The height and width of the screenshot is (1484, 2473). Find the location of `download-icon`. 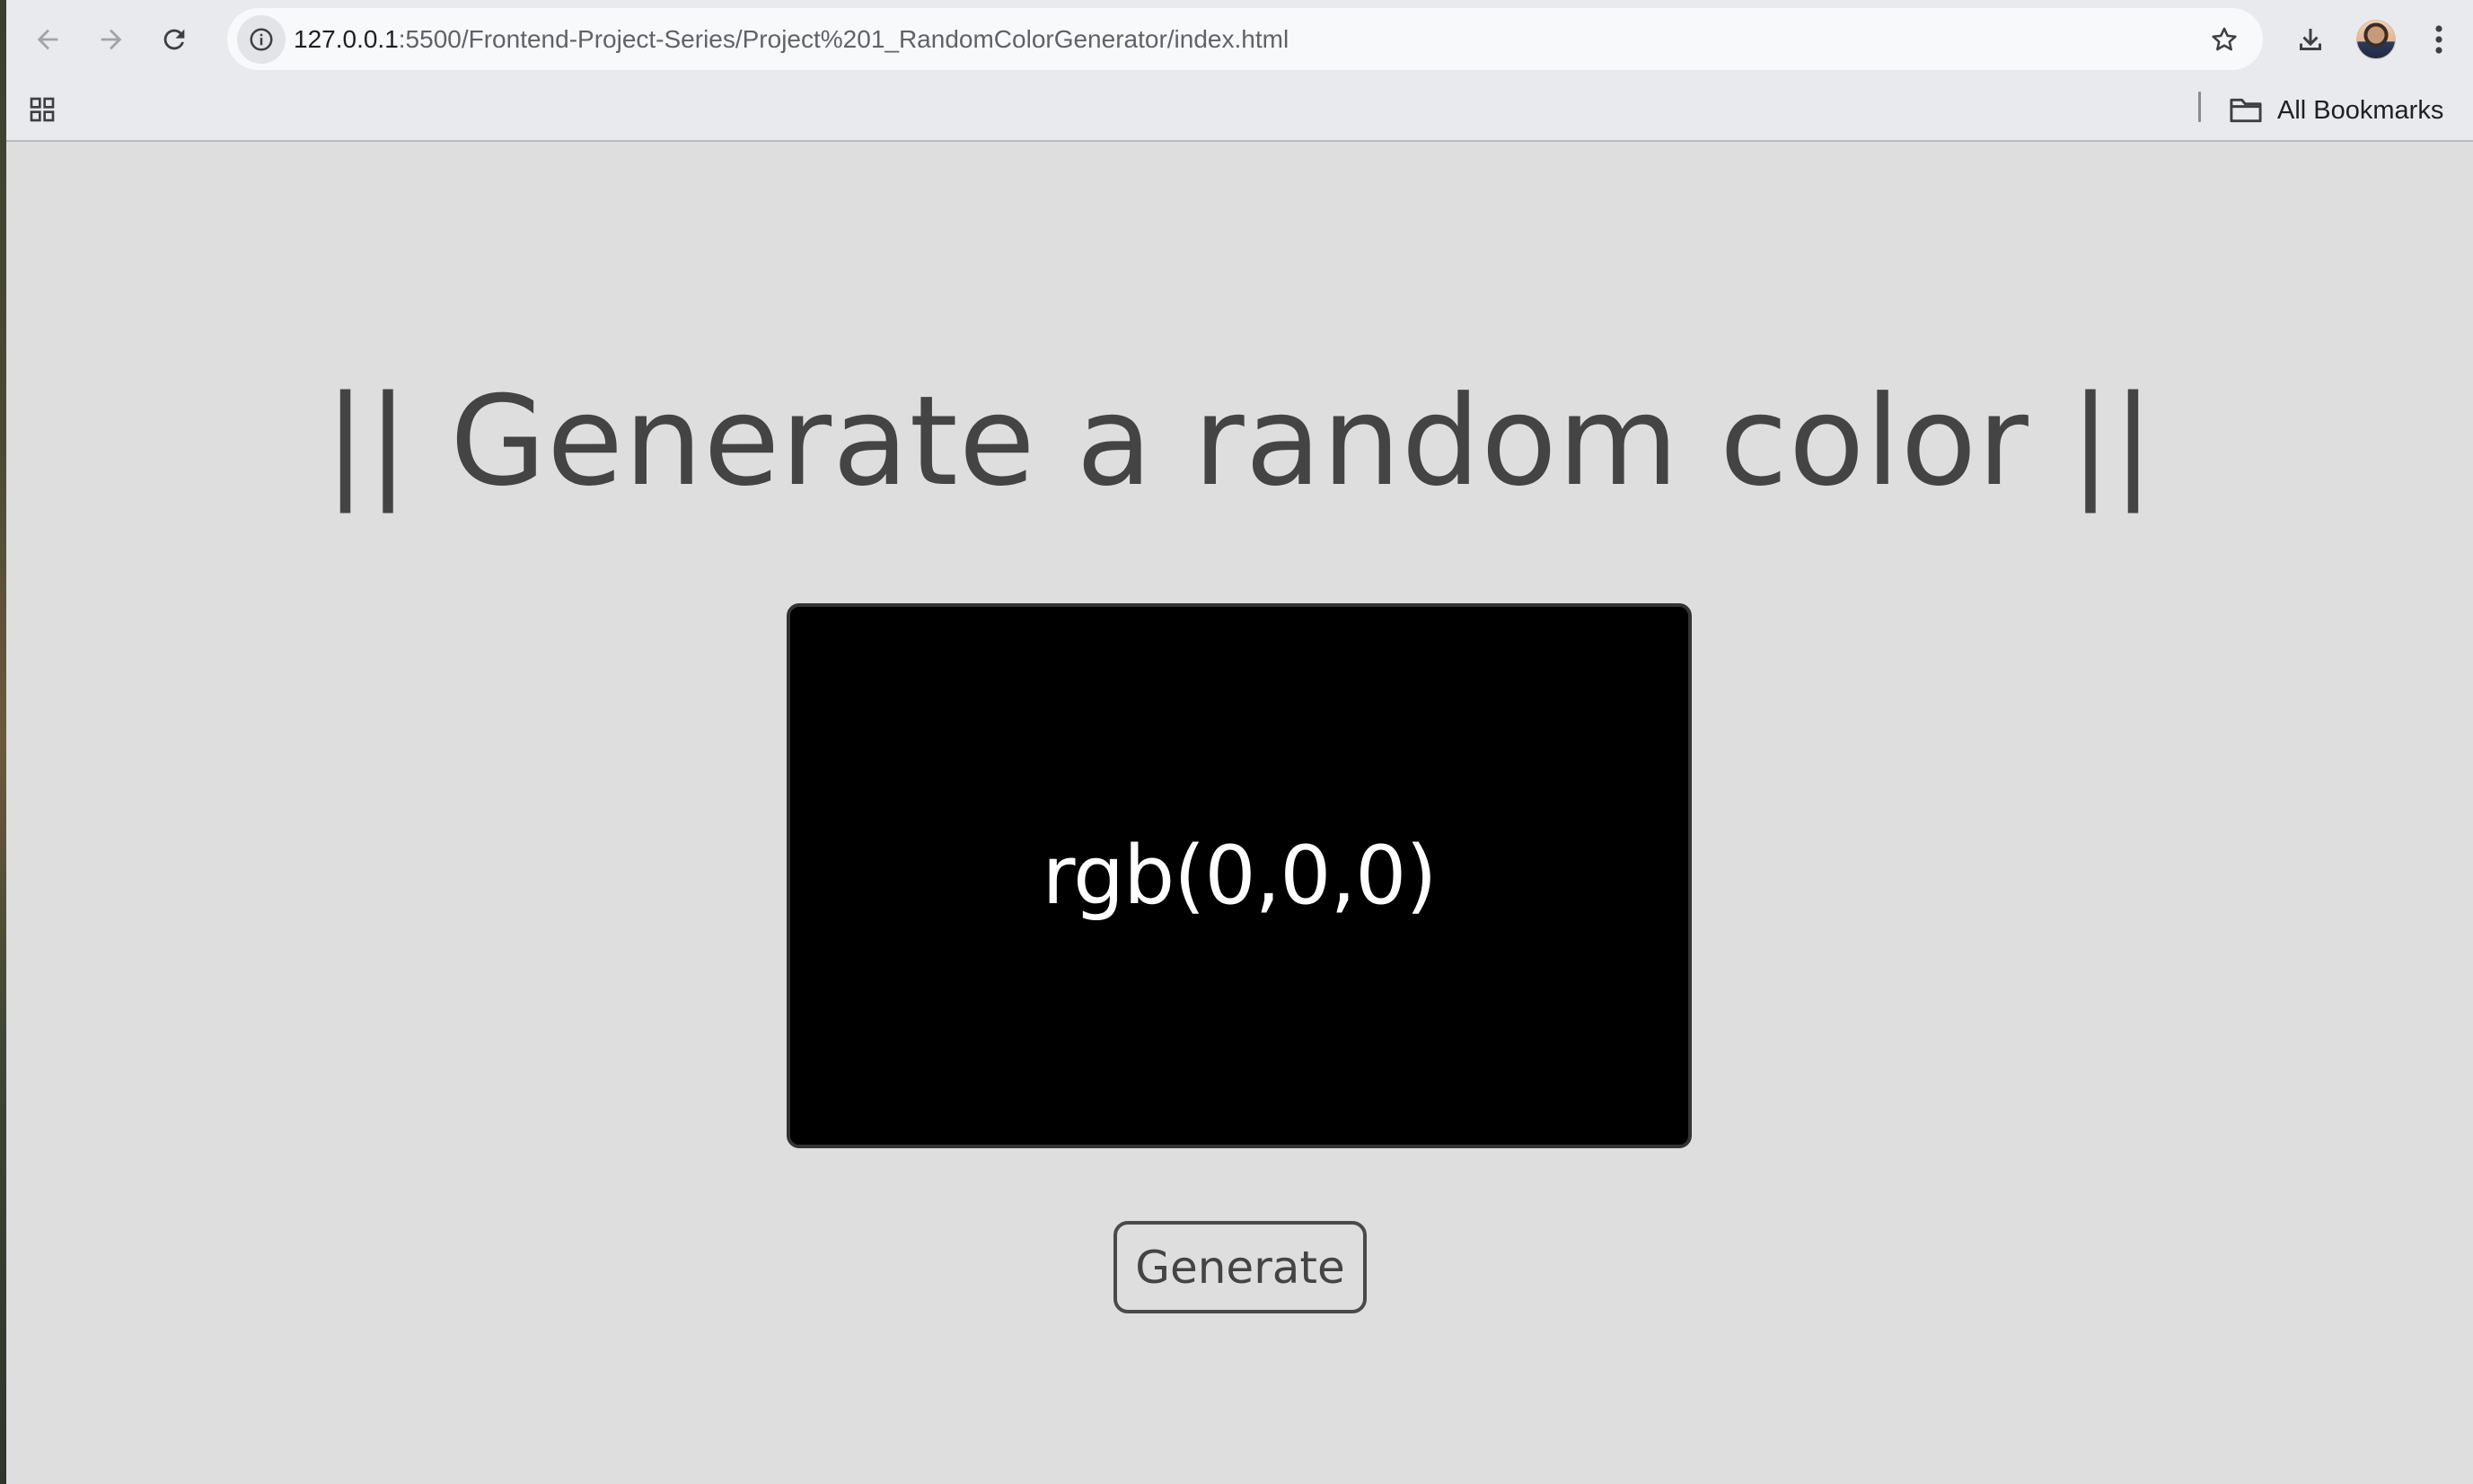

download-icon is located at coordinates (2310, 39).